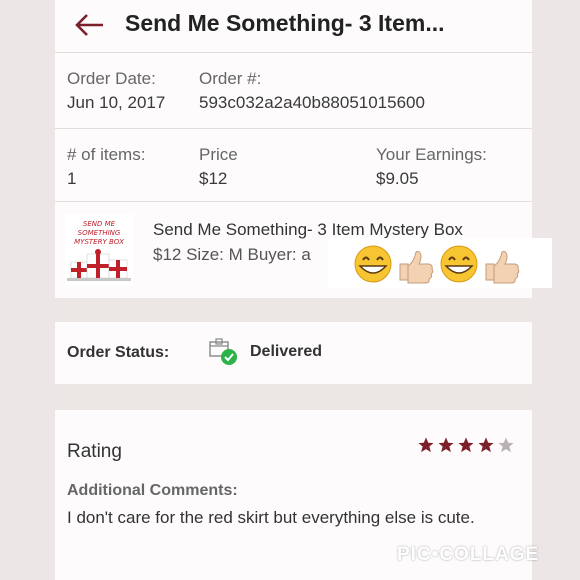 This screenshot has height=580, width=580. What do you see at coordinates (468, 554) in the screenshot?
I see `pic-collage-watermark: PIC•COLLAGE` at bounding box center [468, 554].